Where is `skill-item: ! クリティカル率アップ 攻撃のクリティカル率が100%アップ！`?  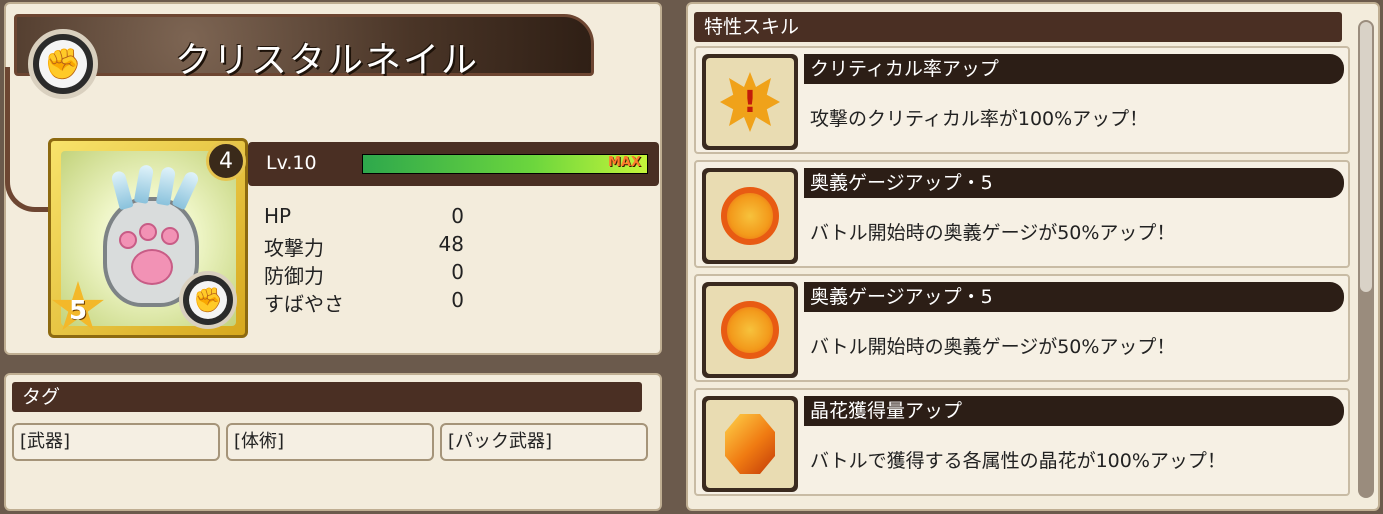 skill-item: ! クリティカル率アップ 攻撃のクリティカル率が100%アップ！ is located at coordinates (1022, 100).